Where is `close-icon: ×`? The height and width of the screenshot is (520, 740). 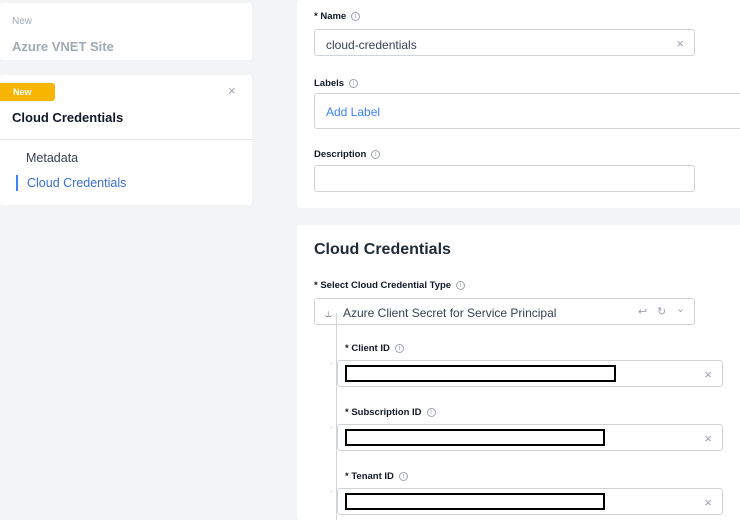 close-icon: × is located at coordinates (232, 90).